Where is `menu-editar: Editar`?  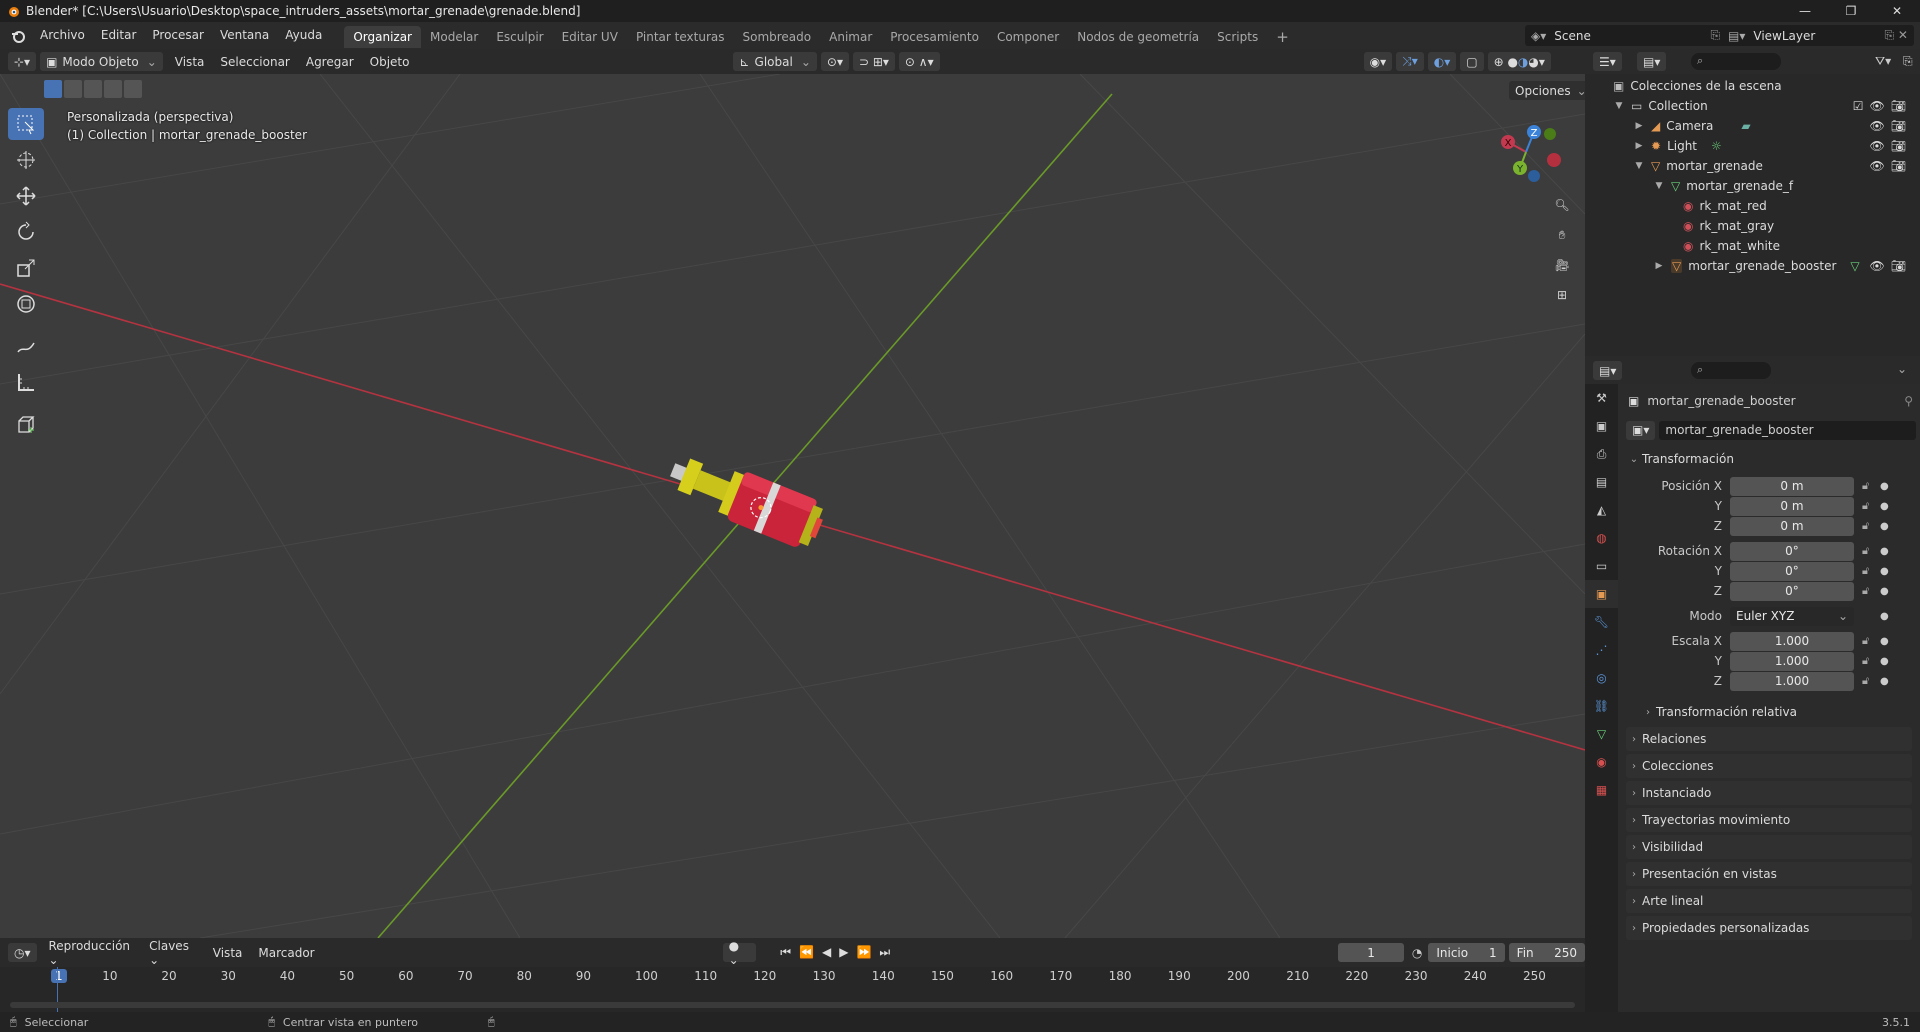 menu-editar: Editar is located at coordinates (119, 35).